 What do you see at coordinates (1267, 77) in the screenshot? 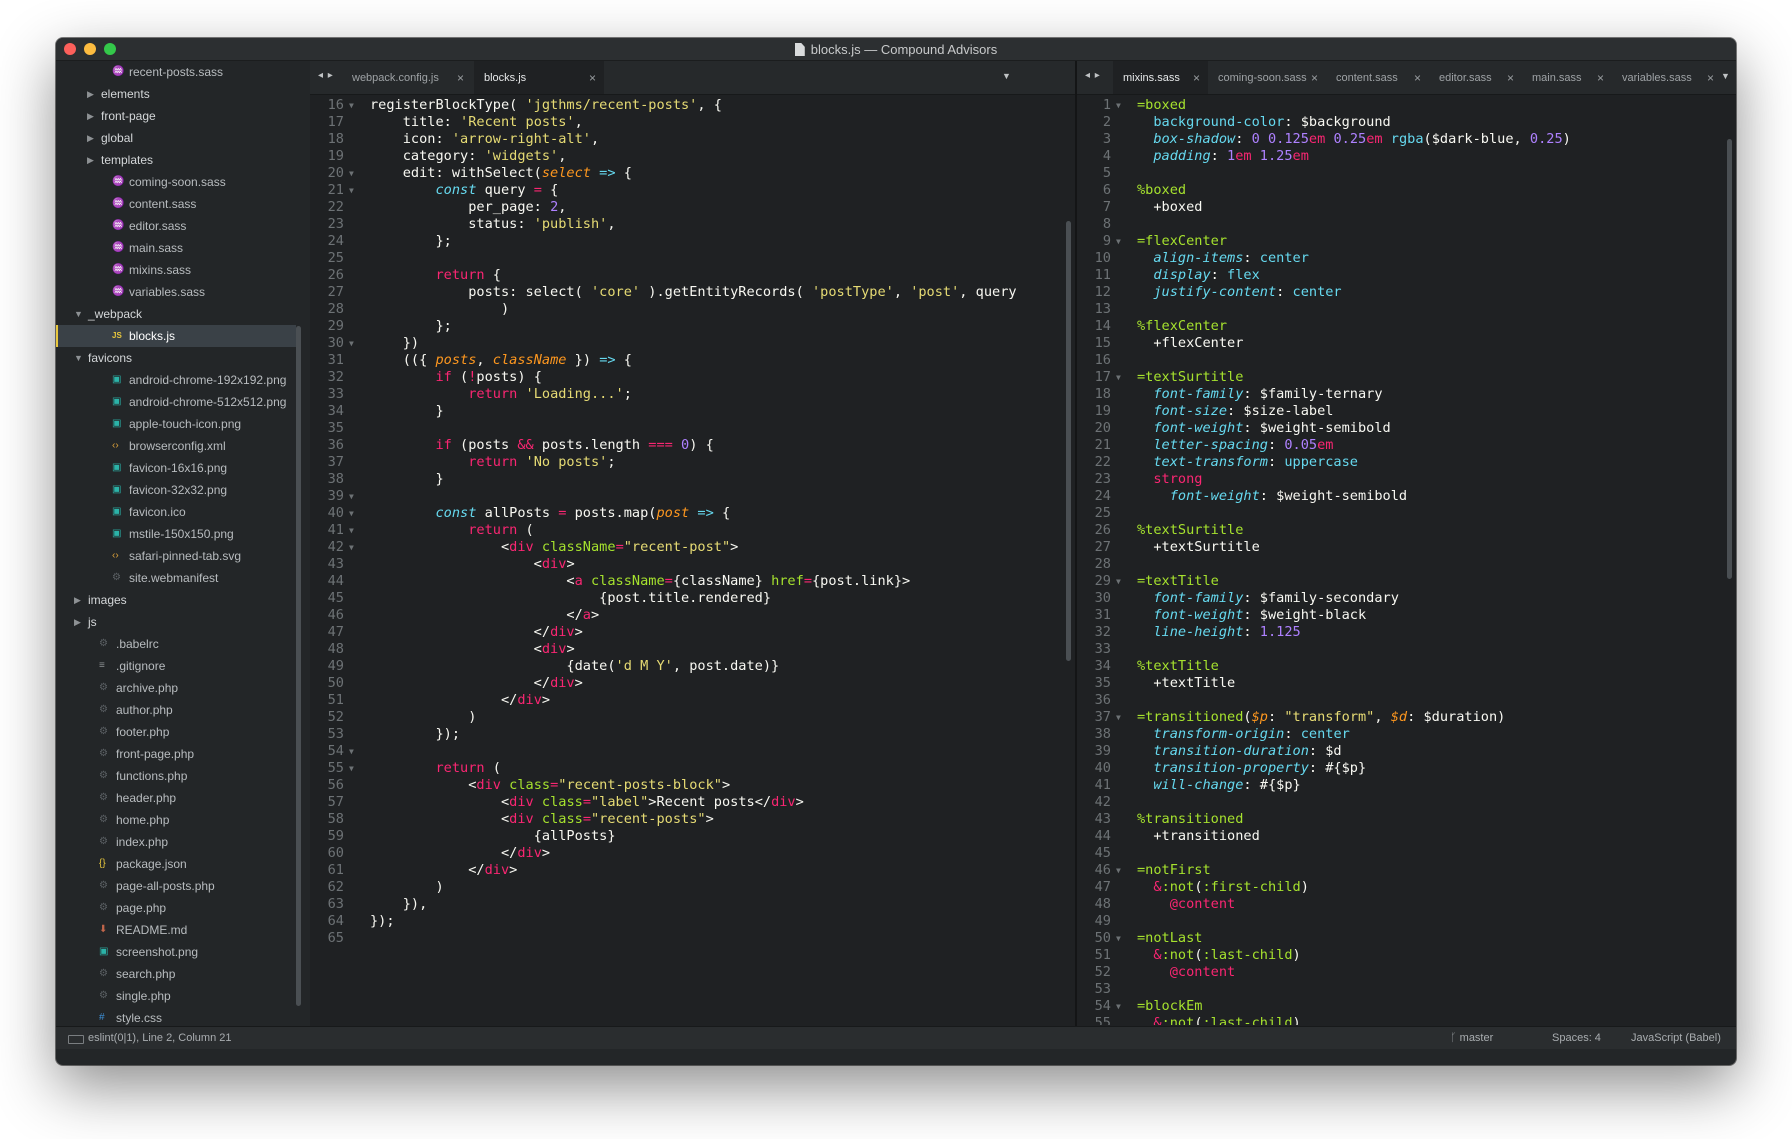
I see `editor-tab: coming-soon.sass ×` at bounding box center [1267, 77].